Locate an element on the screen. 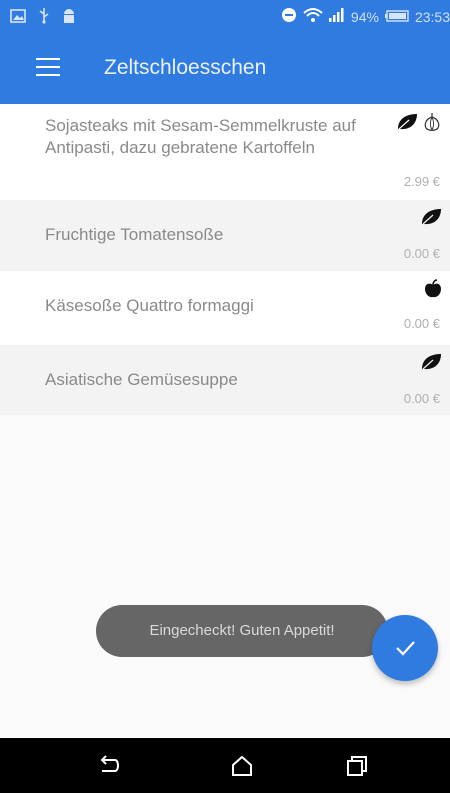 The width and height of the screenshot is (450, 793). android-icon is located at coordinates (69, 18).